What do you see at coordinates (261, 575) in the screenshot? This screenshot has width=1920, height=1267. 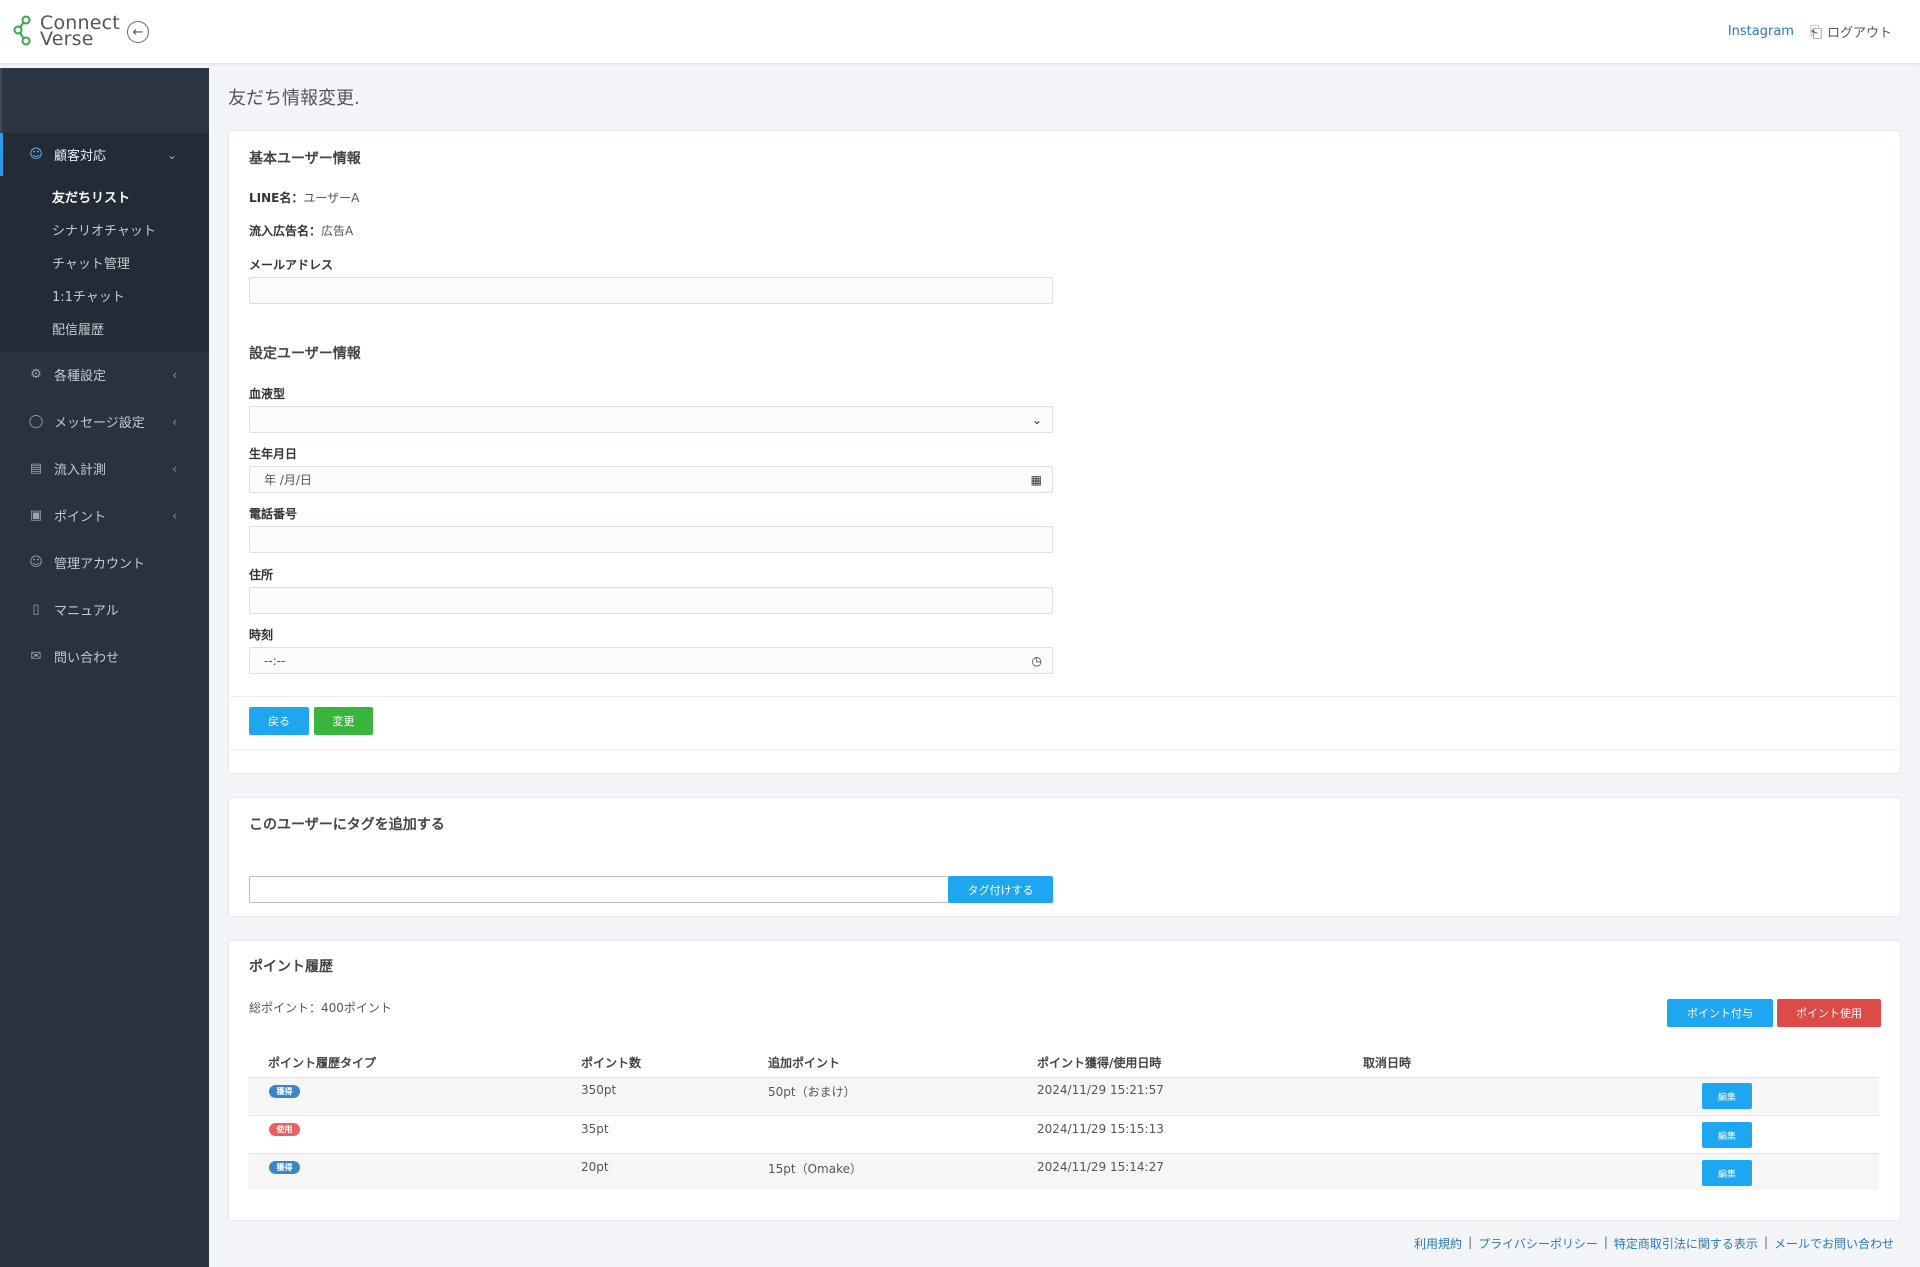 I see `address-label: 住所` at bounding box center [261, 575].